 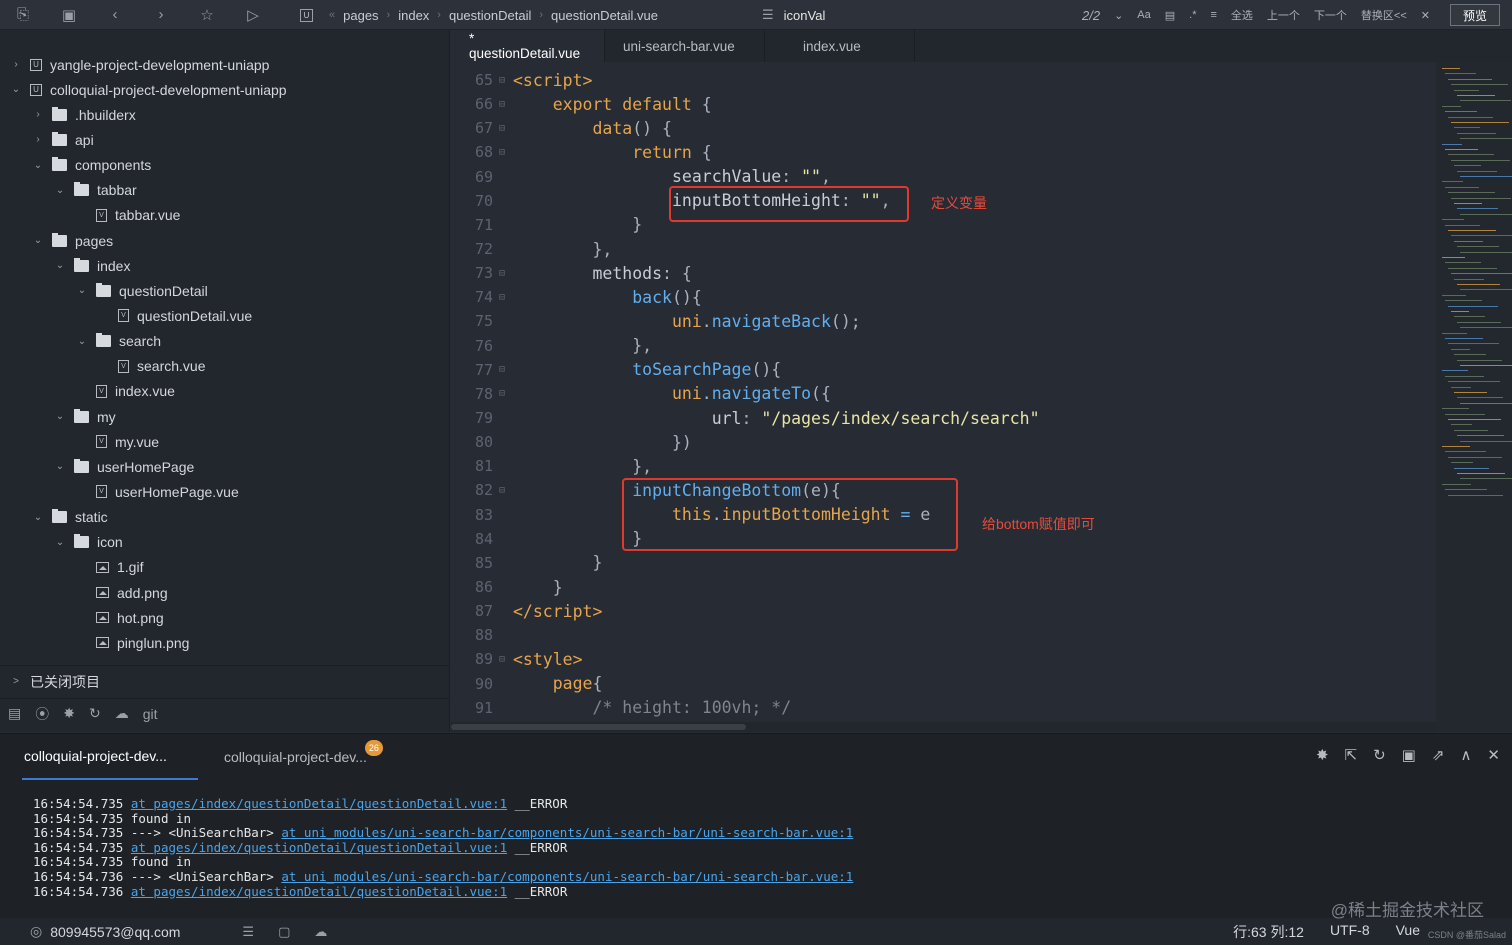 I want to click on minimap, so click(x=1474, y=397).